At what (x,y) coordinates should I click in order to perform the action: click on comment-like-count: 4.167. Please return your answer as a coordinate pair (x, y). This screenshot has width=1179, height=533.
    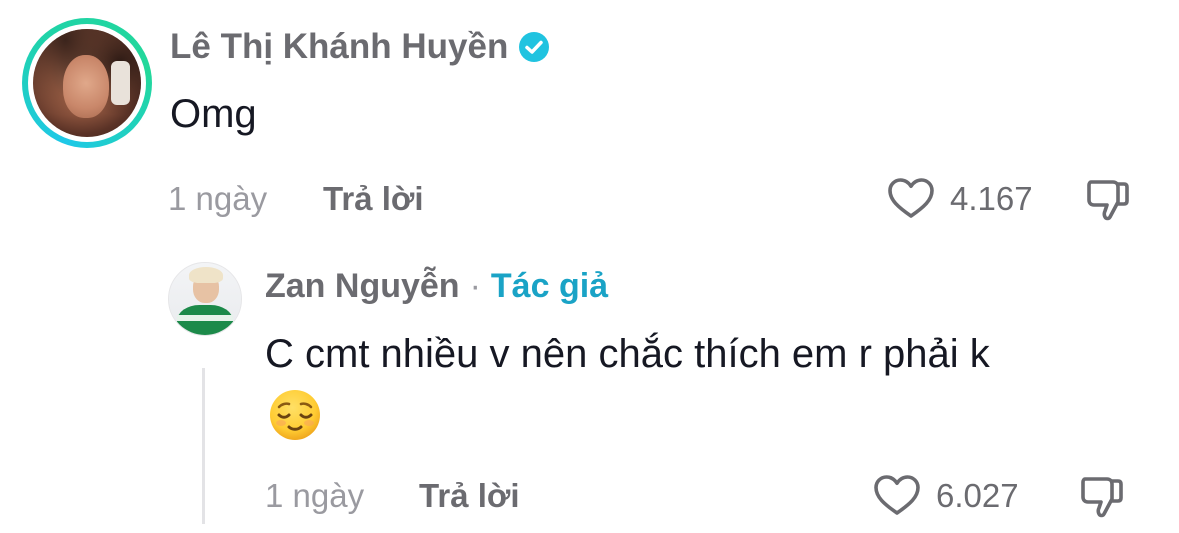
    Looking at the image, I should click on (991, 198).